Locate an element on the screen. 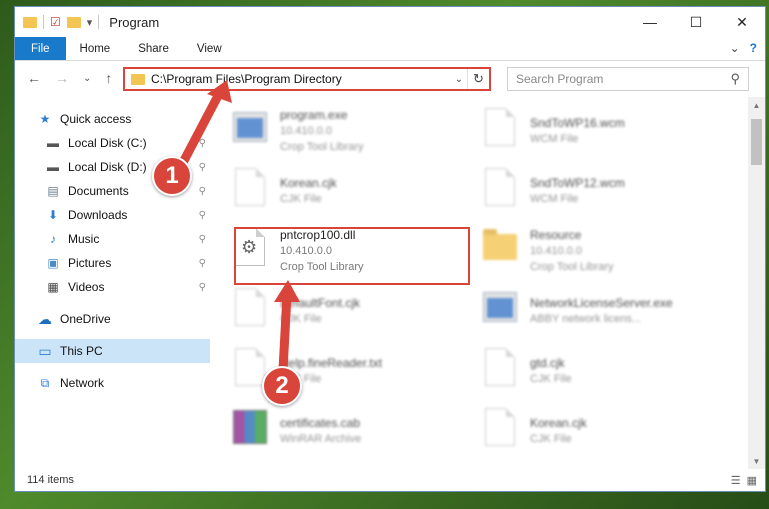 This screenshot has width=769, height=509. folder-icon is located at coordinates (30, 22).